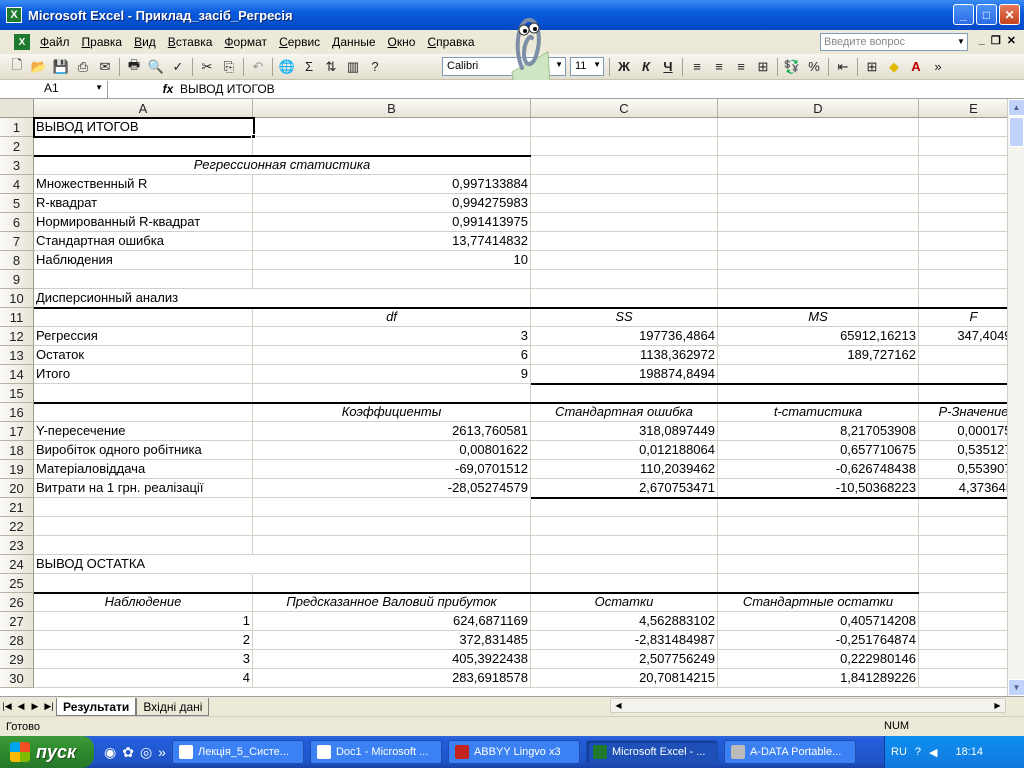 Image resolution: width=1024 pixels, height=768 pixels. What do you see at coordinates (17, 260) in the screenshot?
I see `row-header: 8` at bounding box center [17, 260].